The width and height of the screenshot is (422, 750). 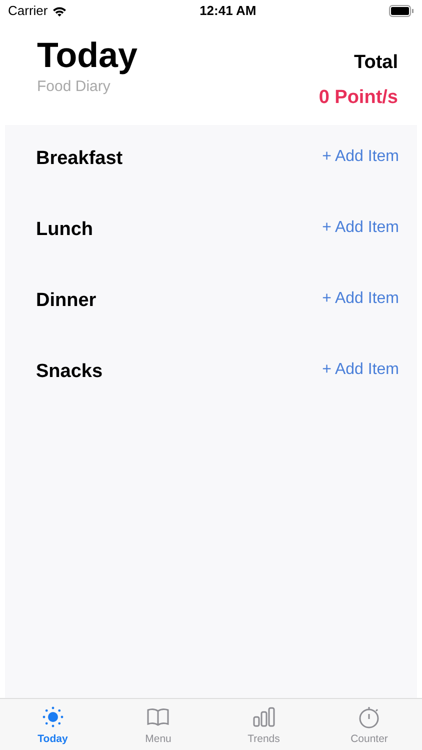 What do you see at coordinates (87, 56) in the screenshot?
I see `page-title: Today` at bounding box center [87, 56].